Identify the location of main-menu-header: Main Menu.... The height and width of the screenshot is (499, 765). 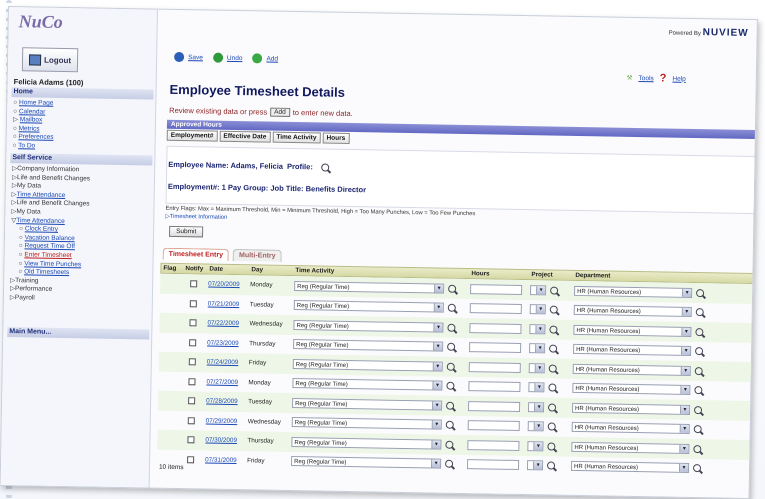
(78, 333).